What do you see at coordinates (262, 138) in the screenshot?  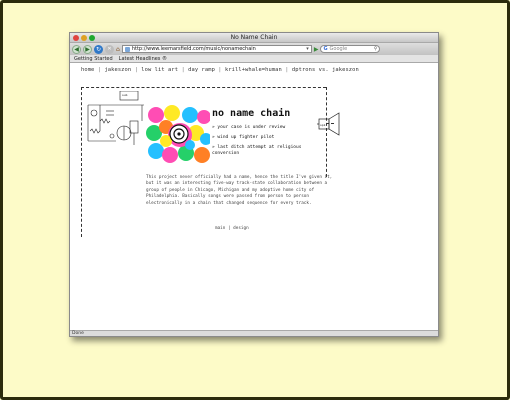 I see `track-link-wind-up-fighter-pilot: » wind up fighter pilot` at bounding box center [262, 138].